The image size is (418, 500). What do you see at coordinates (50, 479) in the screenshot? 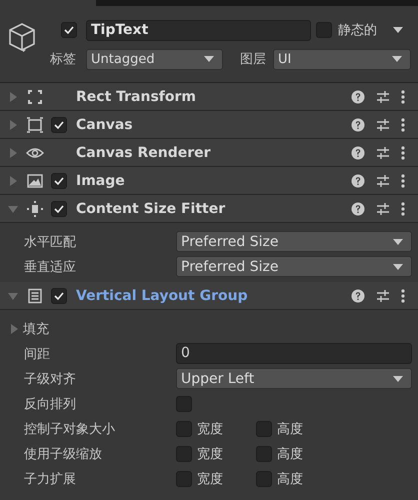
I see `property-label: 子力扩展` at bounding box center [50, 479].